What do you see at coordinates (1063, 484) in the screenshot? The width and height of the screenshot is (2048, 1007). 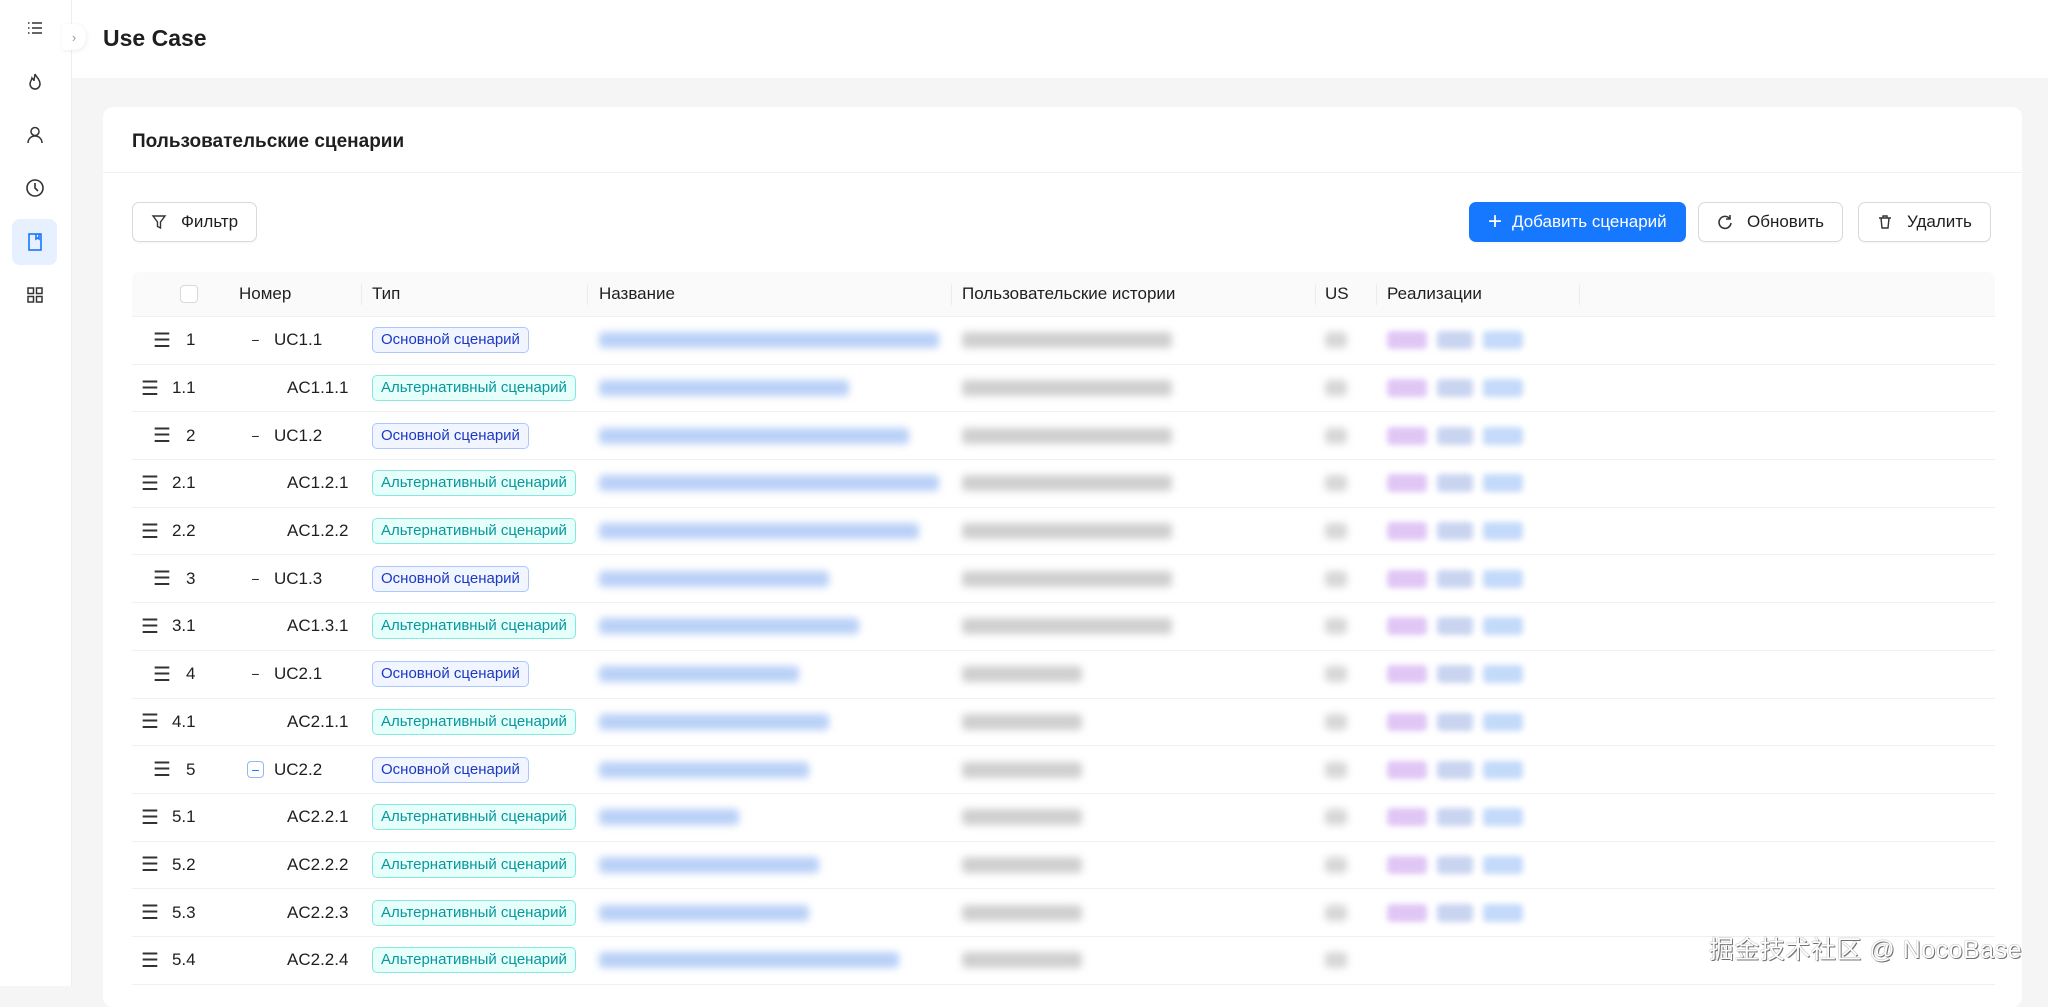 I see `table-row: ☰ 2.1 AC1.2.1 Альтернативный сценарий` at bounding box center [1063, 484].